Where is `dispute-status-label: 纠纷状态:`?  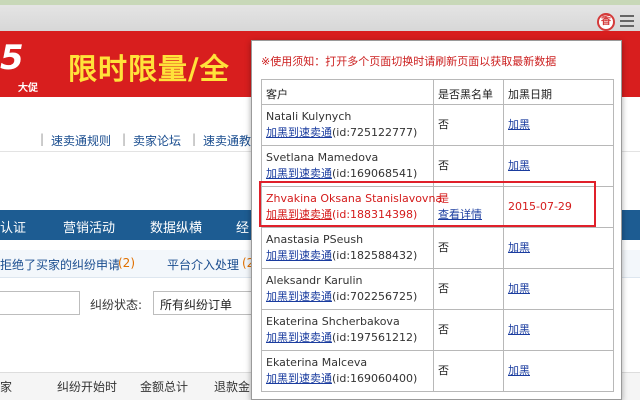
dispute-status-label: 纠纷状态: is located at coordinates (116, 305).